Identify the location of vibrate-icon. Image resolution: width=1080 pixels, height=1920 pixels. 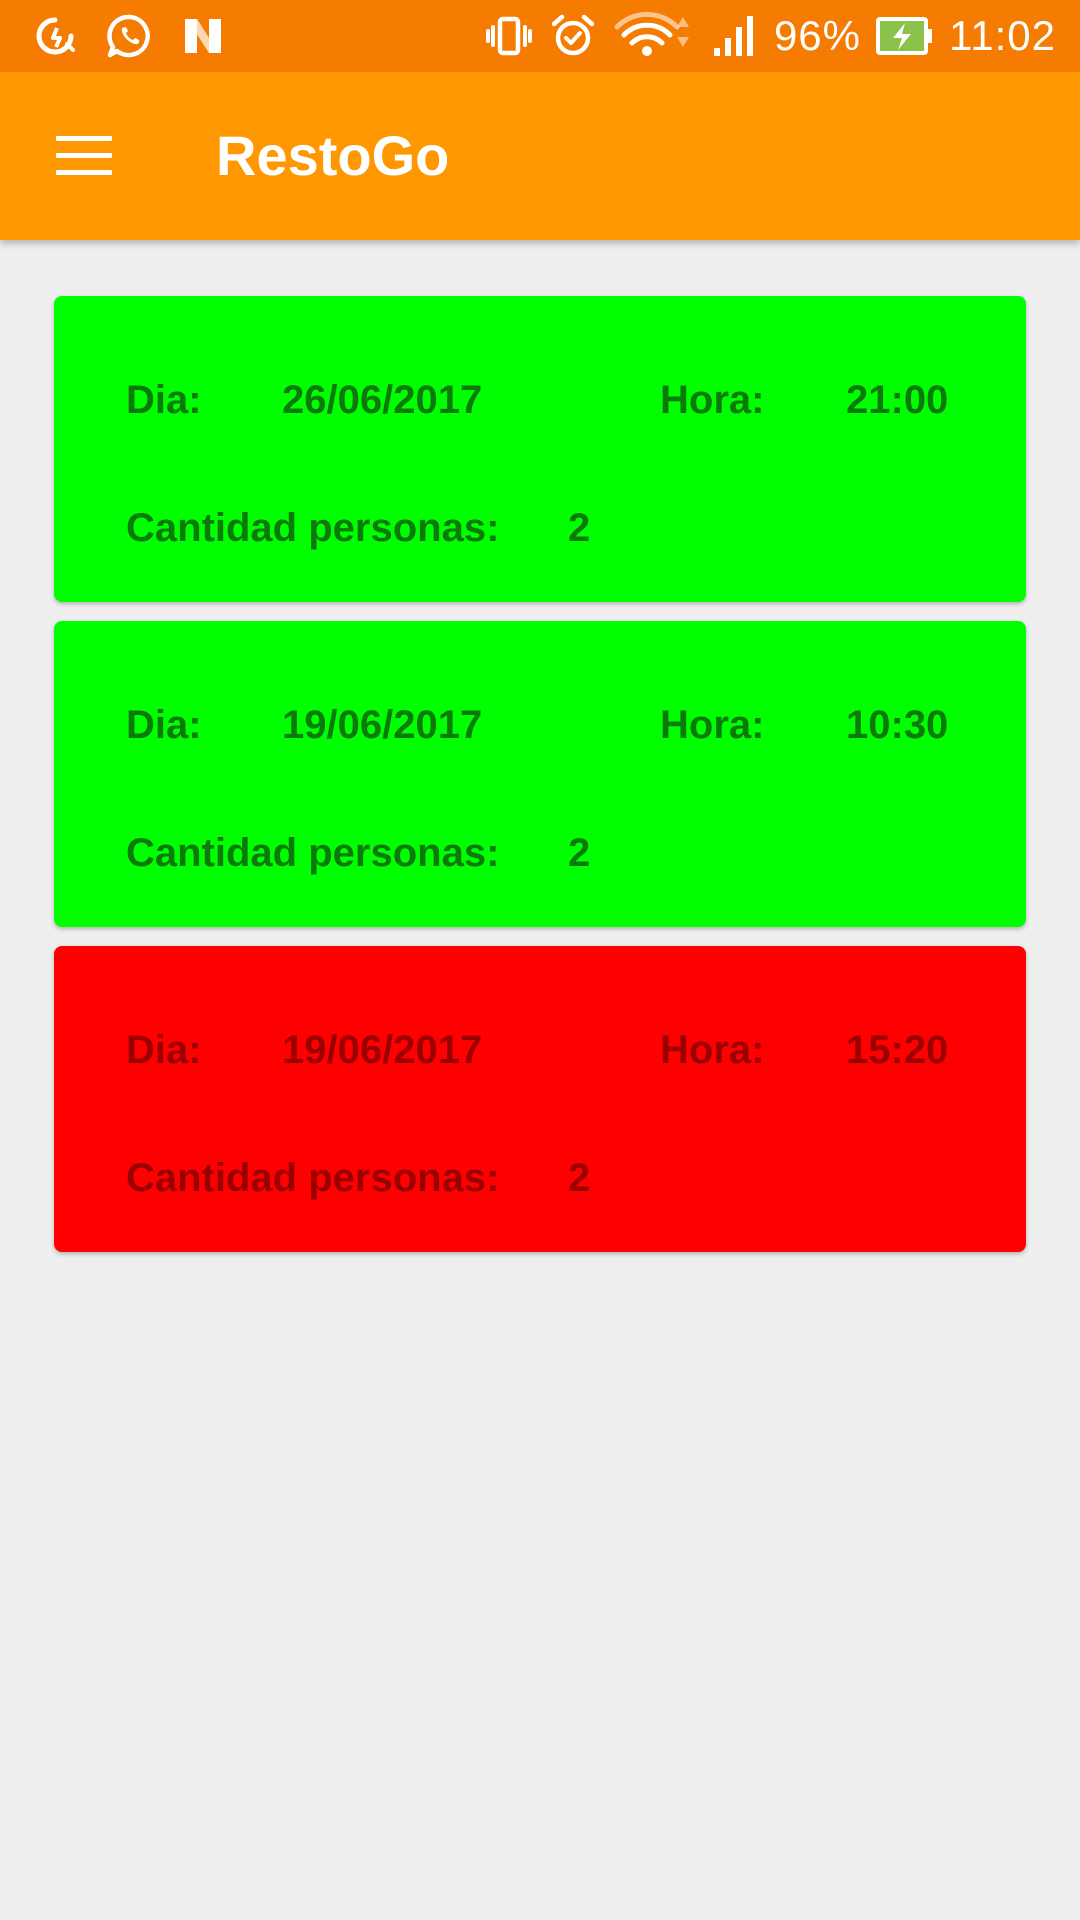
(509, 36).